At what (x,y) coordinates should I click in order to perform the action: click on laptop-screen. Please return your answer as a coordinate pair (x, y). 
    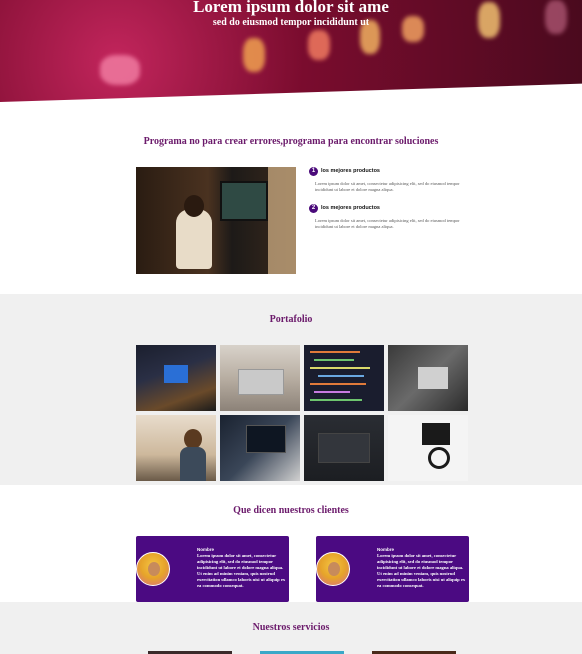
    Looking at the image, I should click on (344, 448).